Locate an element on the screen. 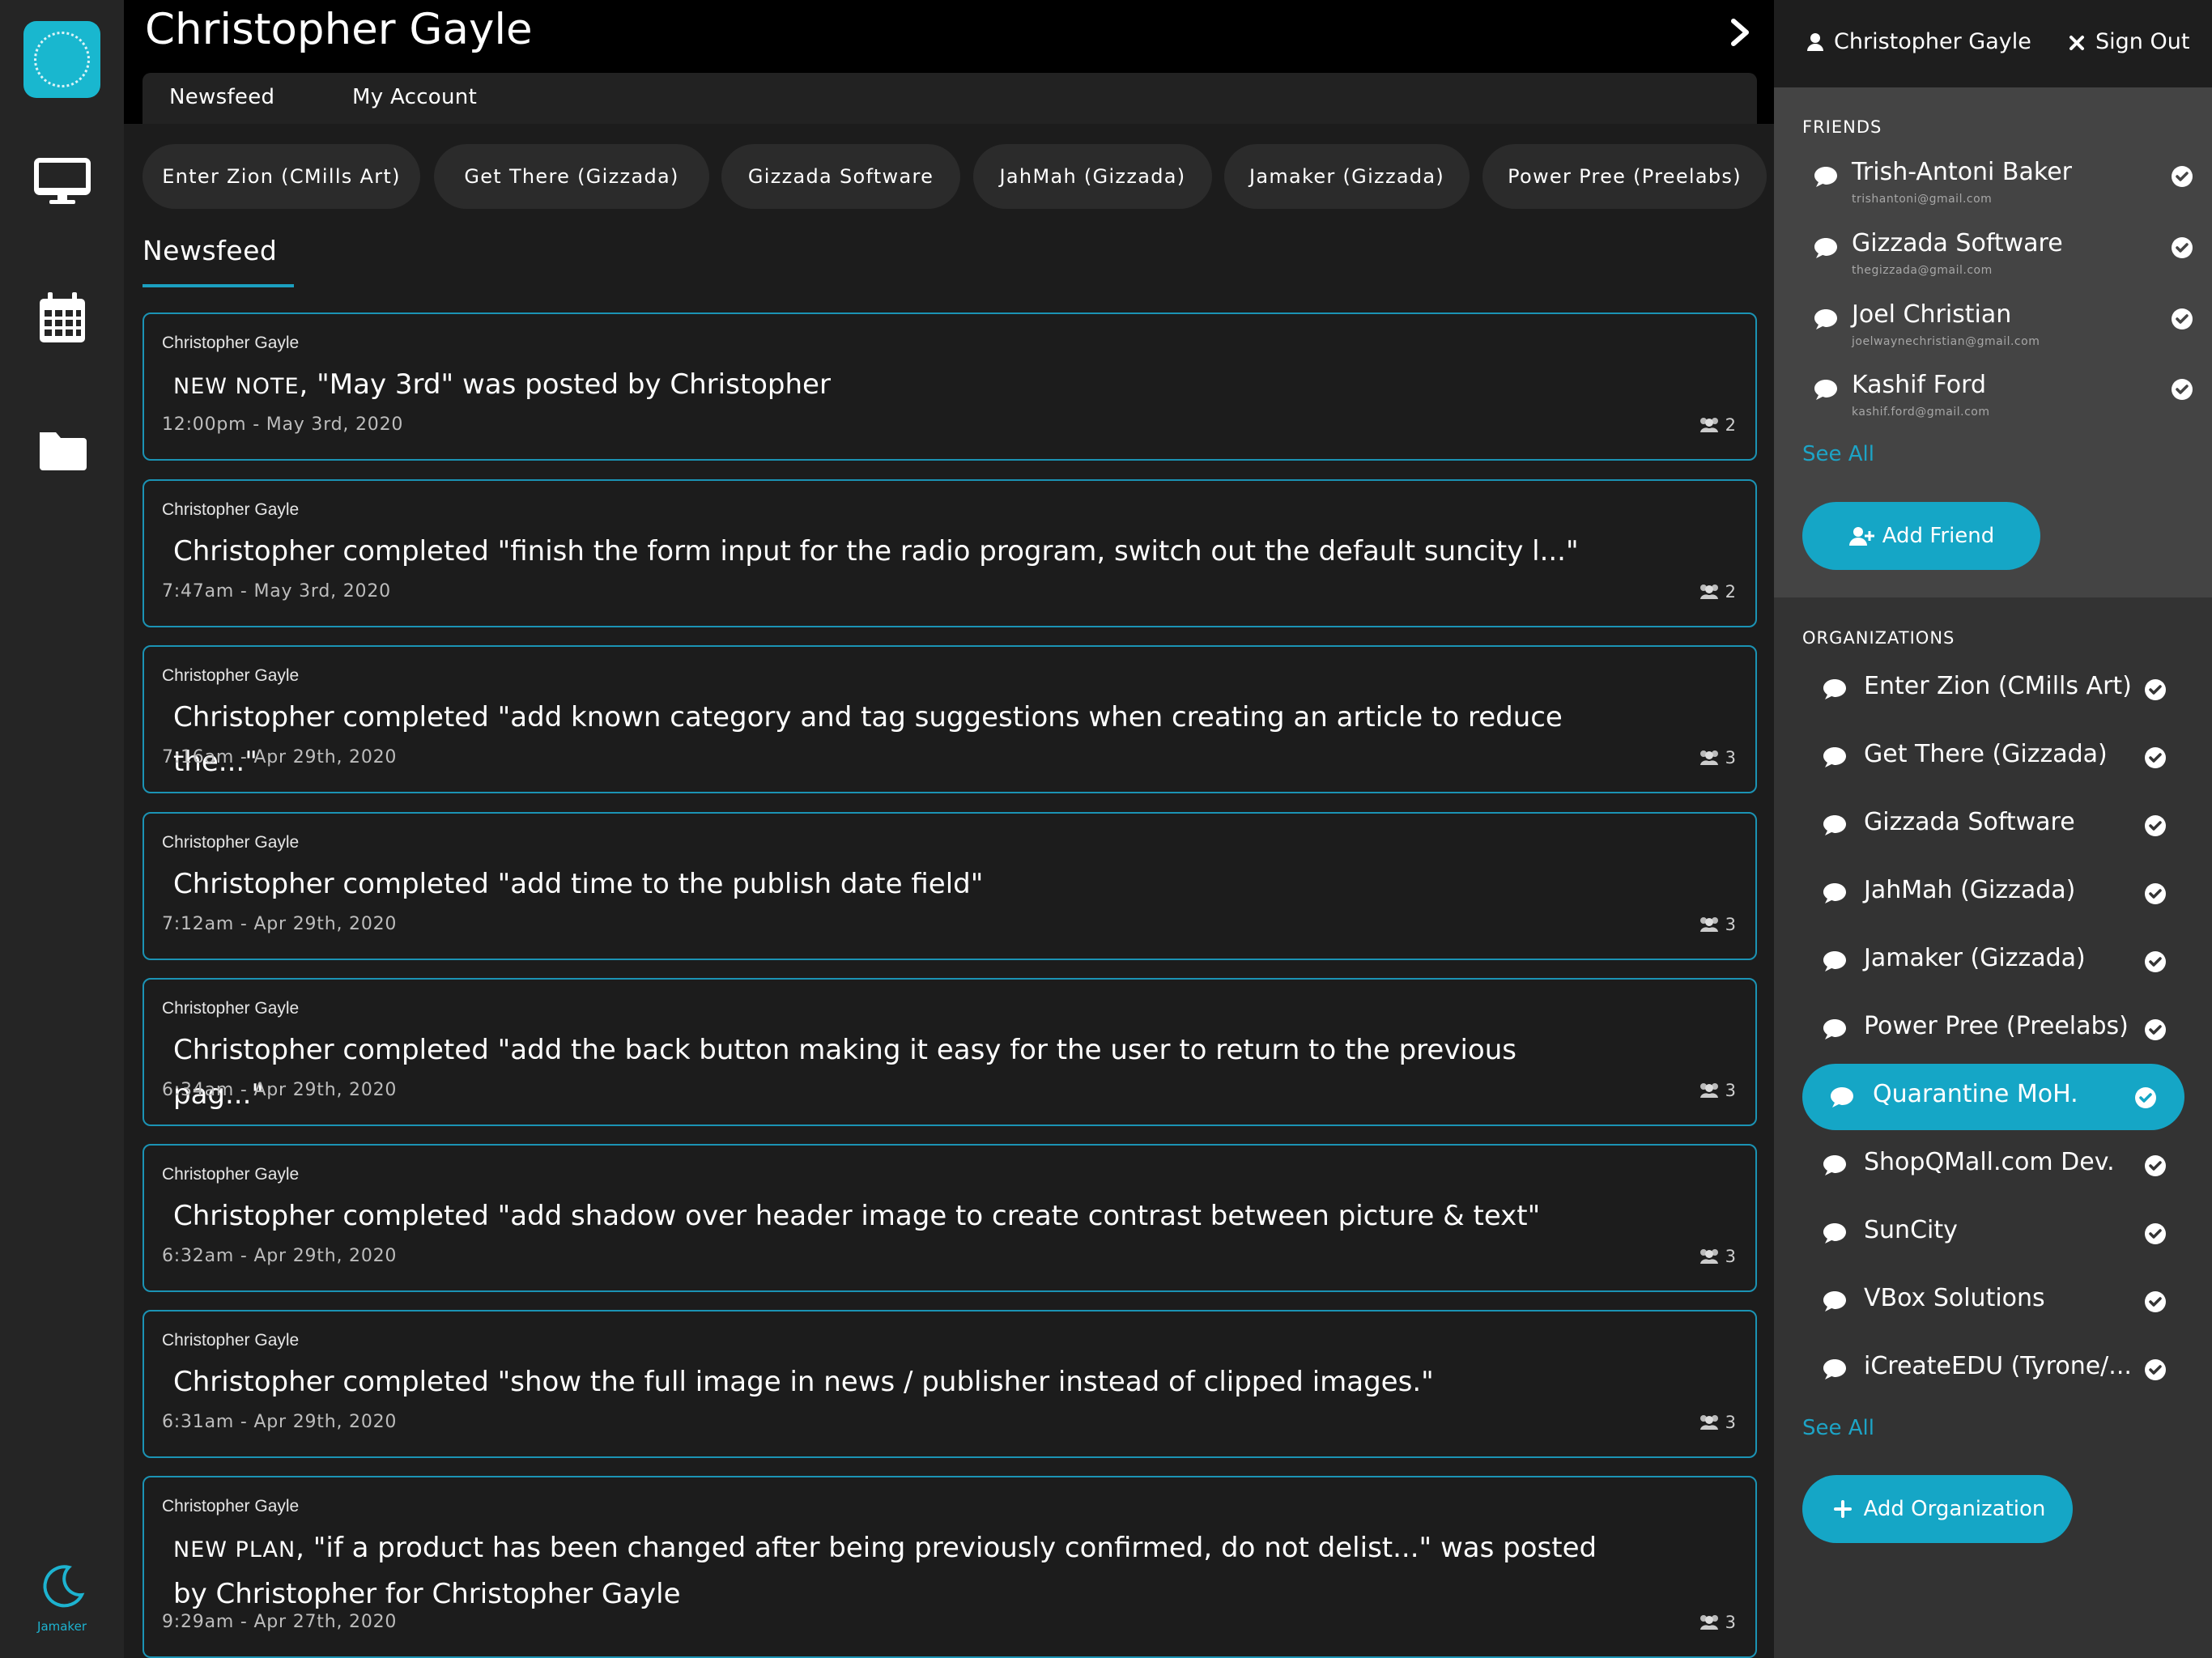  friend-item: Trish-Antoni Baker trishantoni@gmail.com is located at coordinates (2003, 190).